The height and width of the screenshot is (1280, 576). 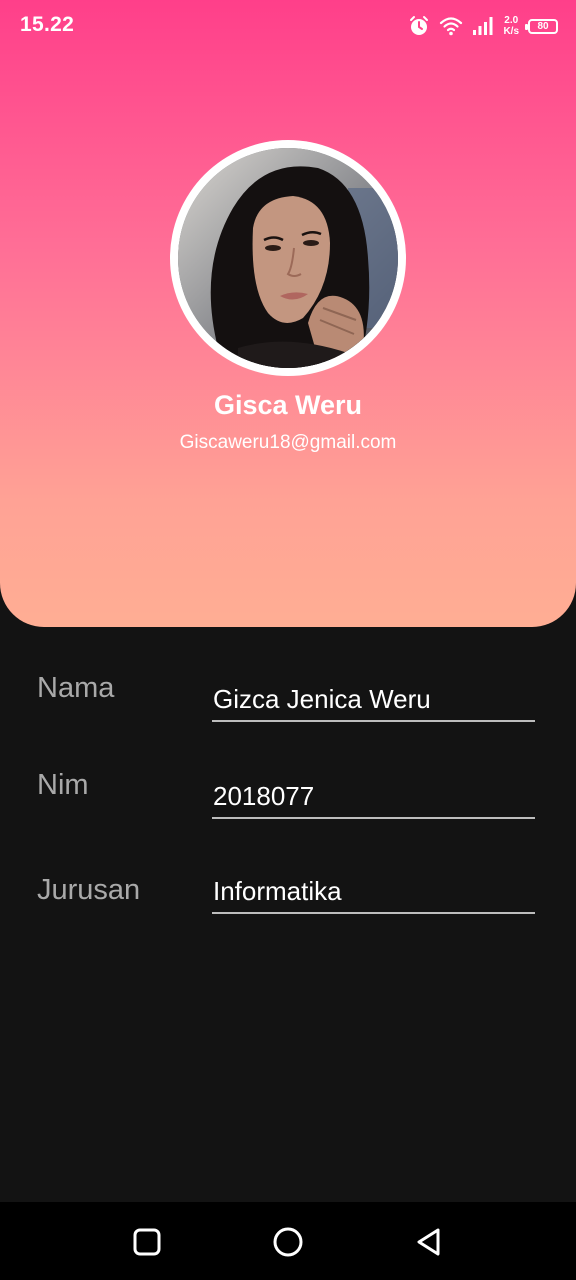 I want to click on battery-icon: 80, so click(x=541, y=26).